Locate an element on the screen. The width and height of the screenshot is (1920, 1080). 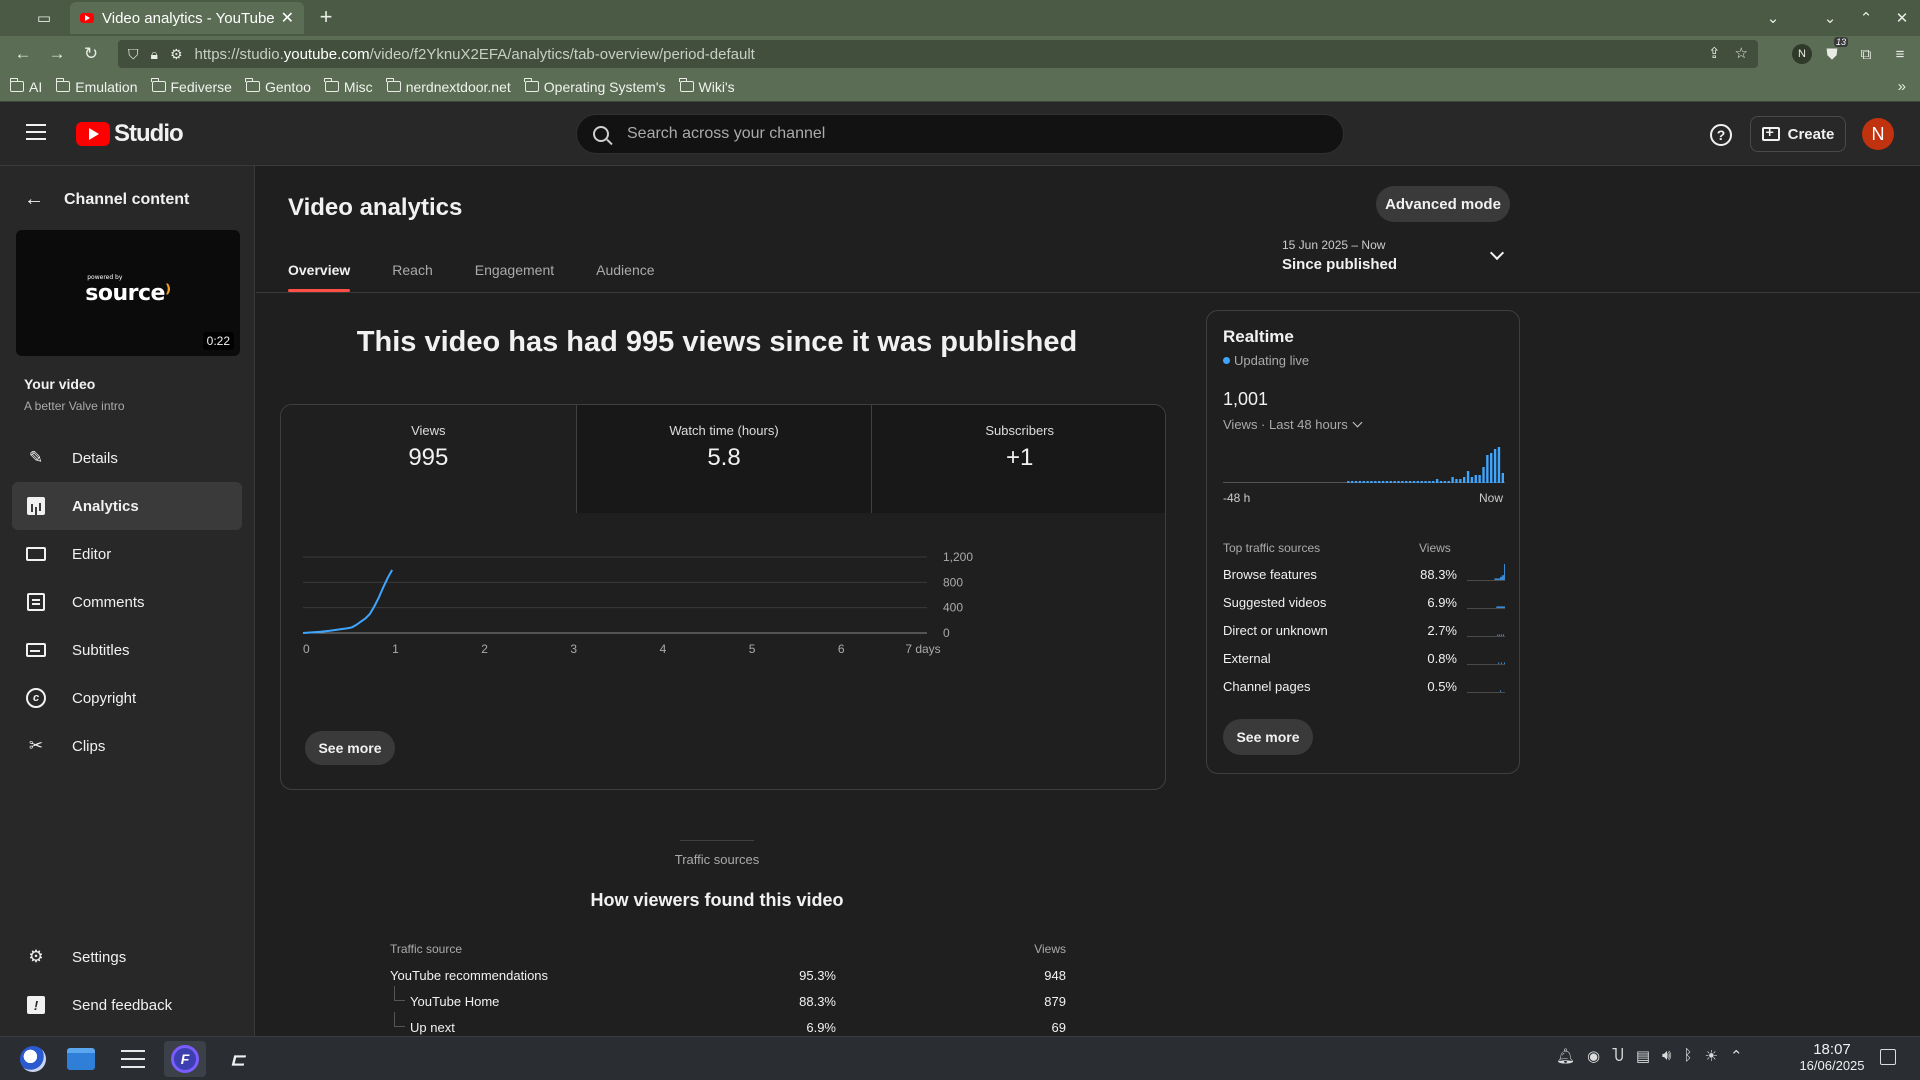
forward-icon: → is located at coordinates (57, 54).